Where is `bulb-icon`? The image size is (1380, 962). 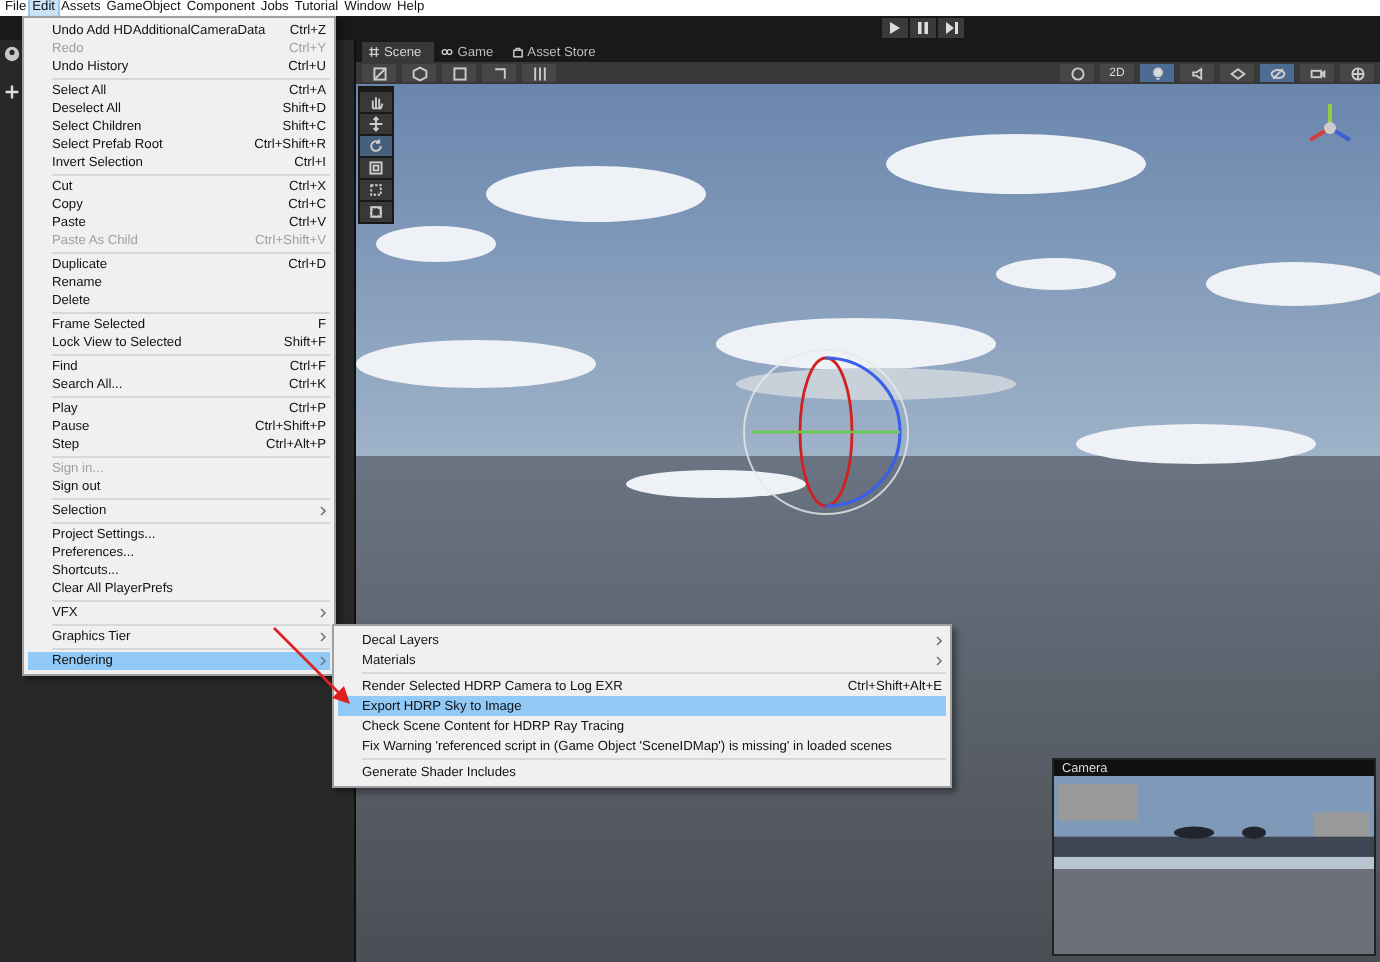
bulb-icon is located at coordinates (1157, 73).